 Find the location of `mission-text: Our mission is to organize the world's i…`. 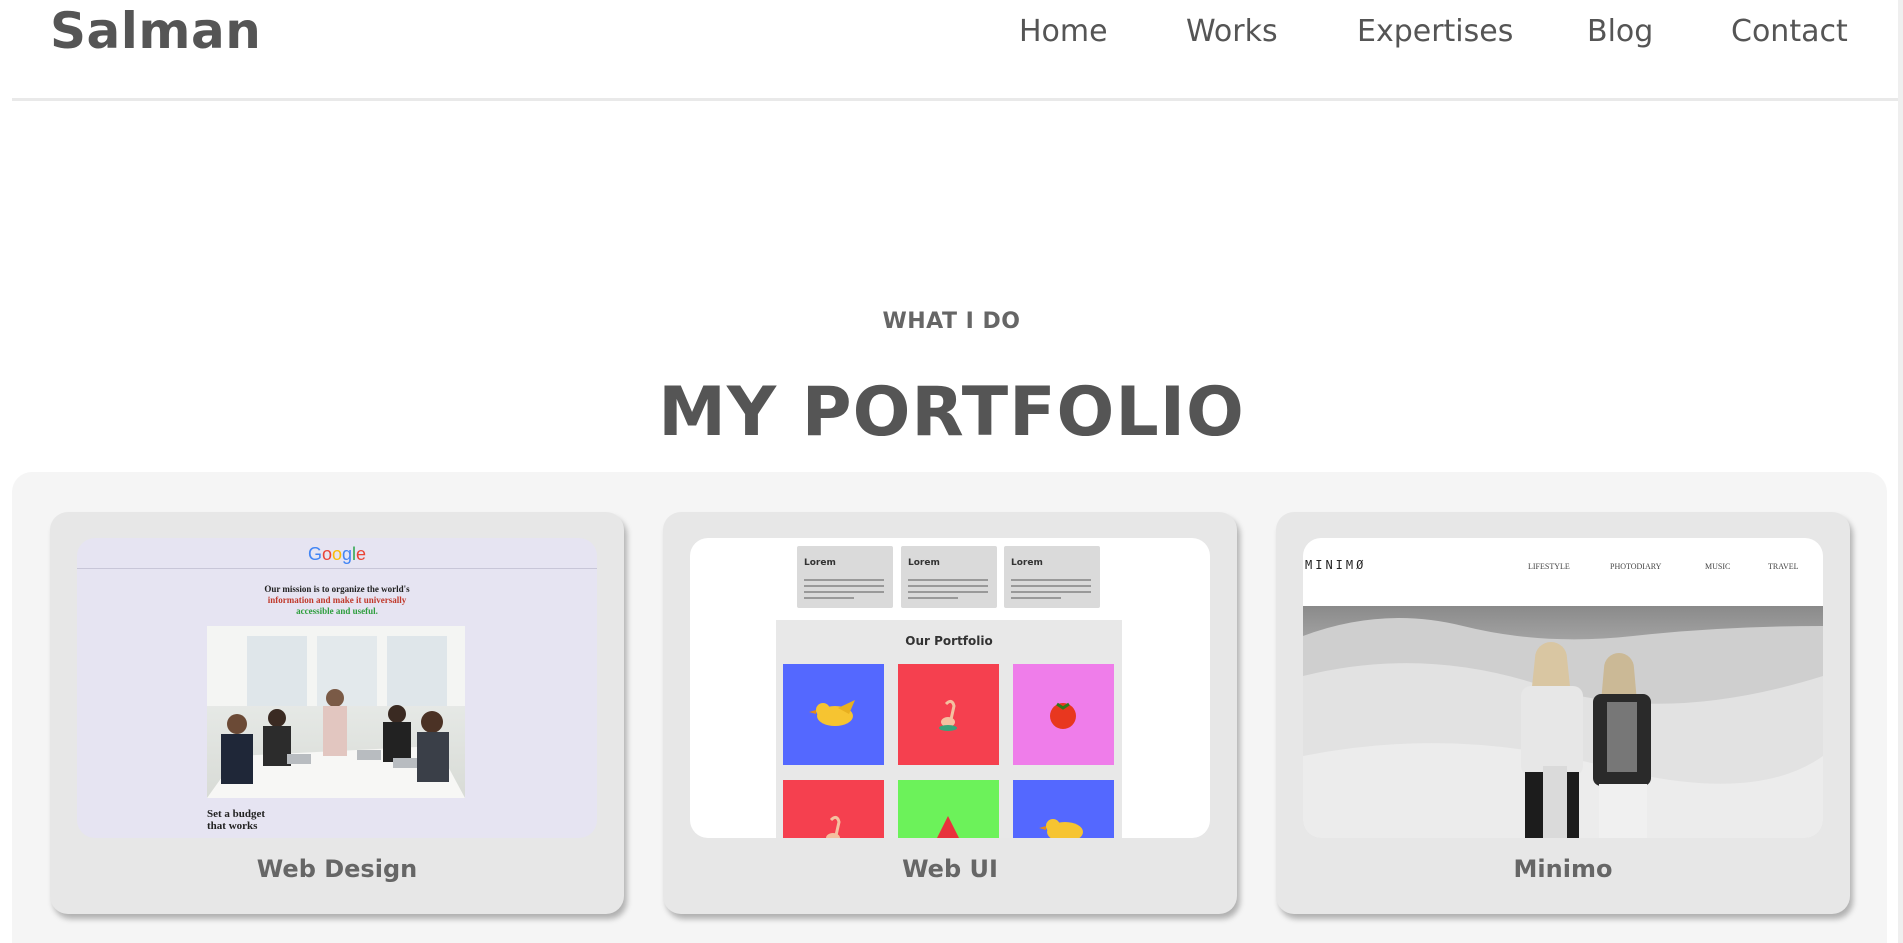

mission-text: Our mission is to organize the world's i… is located at coordinates (337, 600).